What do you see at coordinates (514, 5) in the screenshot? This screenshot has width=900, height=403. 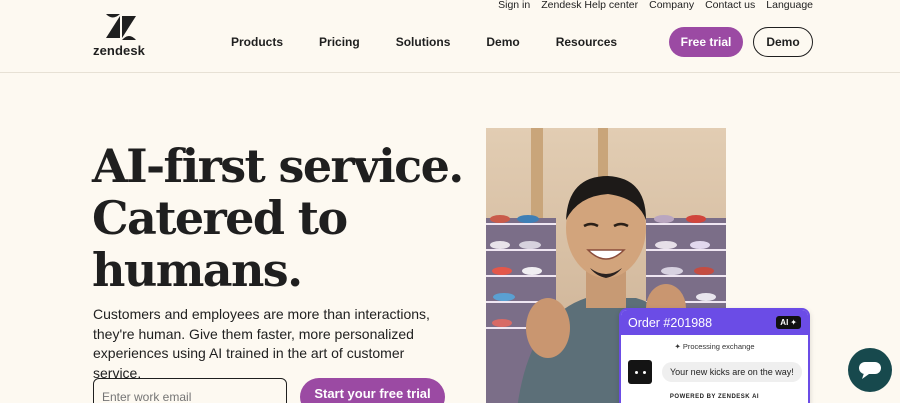 I see `sign-in-link: Sign in` at bounding box center [514, 5].